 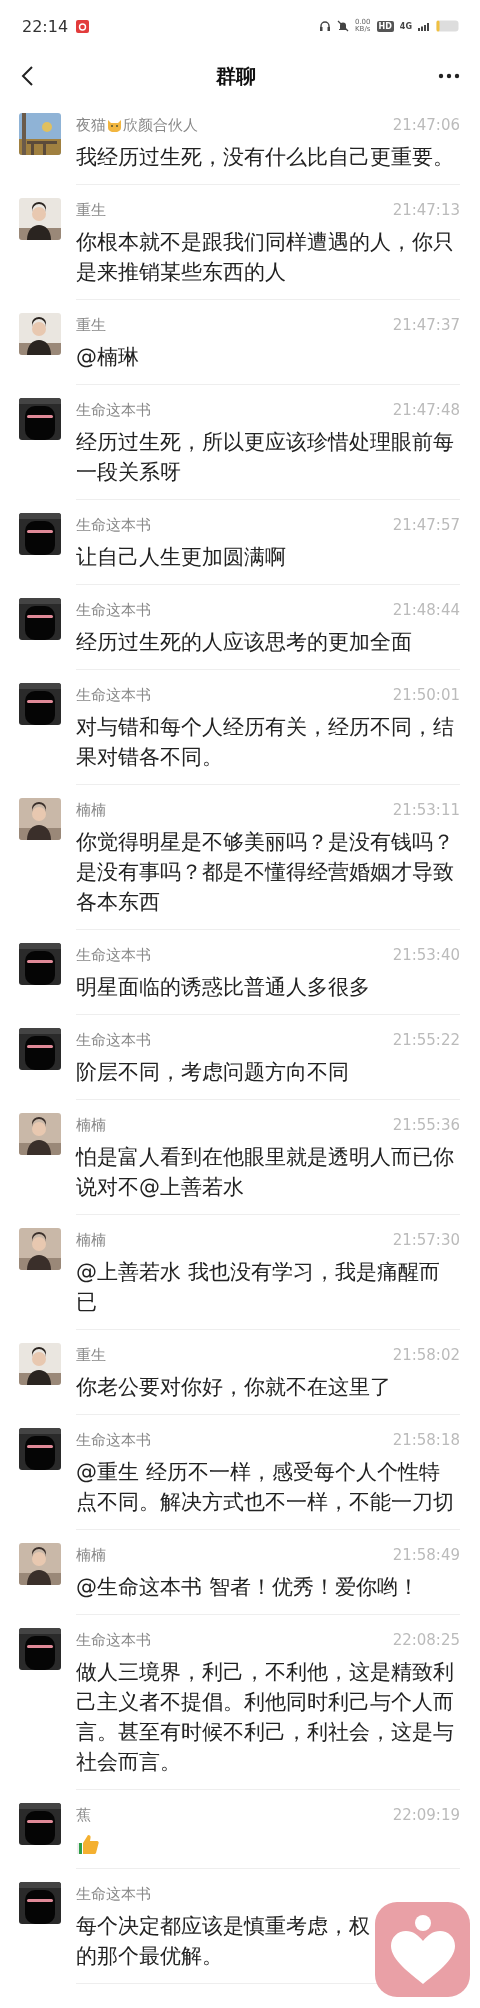 I want to click on message-time: 21:47:48, so click(x=426, y=410).